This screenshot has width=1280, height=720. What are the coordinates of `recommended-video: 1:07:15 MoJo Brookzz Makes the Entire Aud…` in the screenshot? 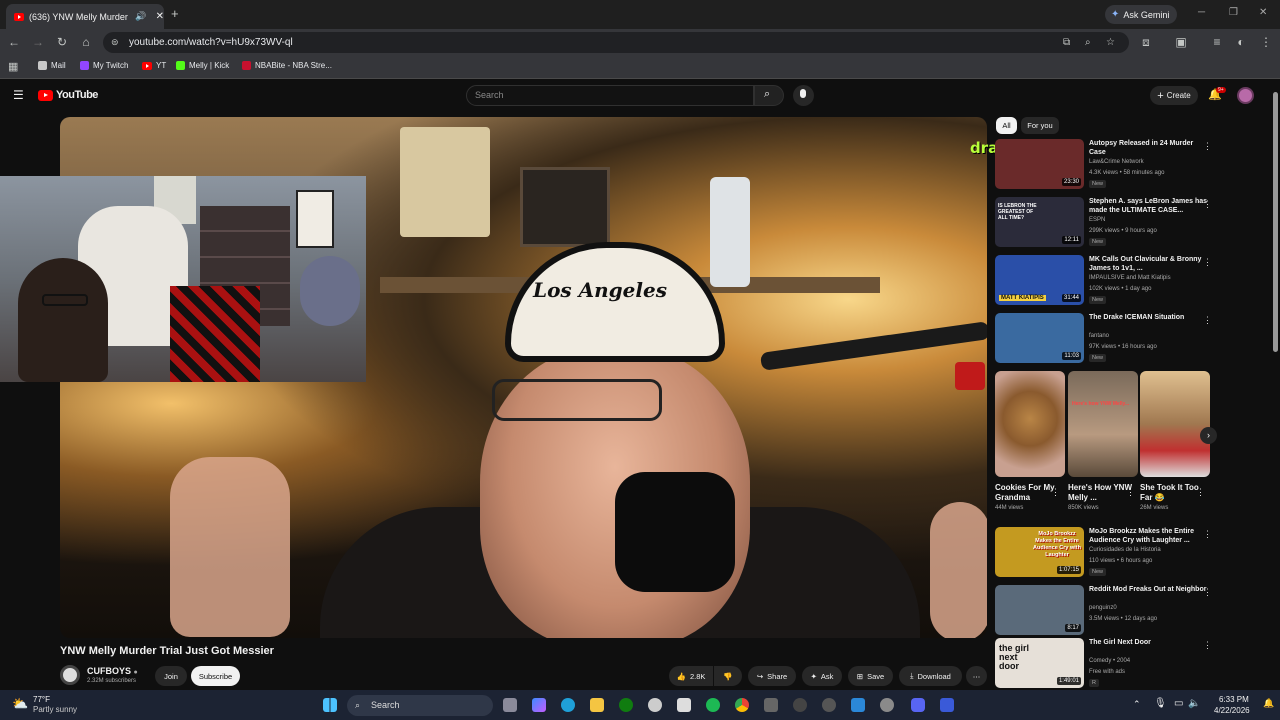 It's located at (1107, 553).